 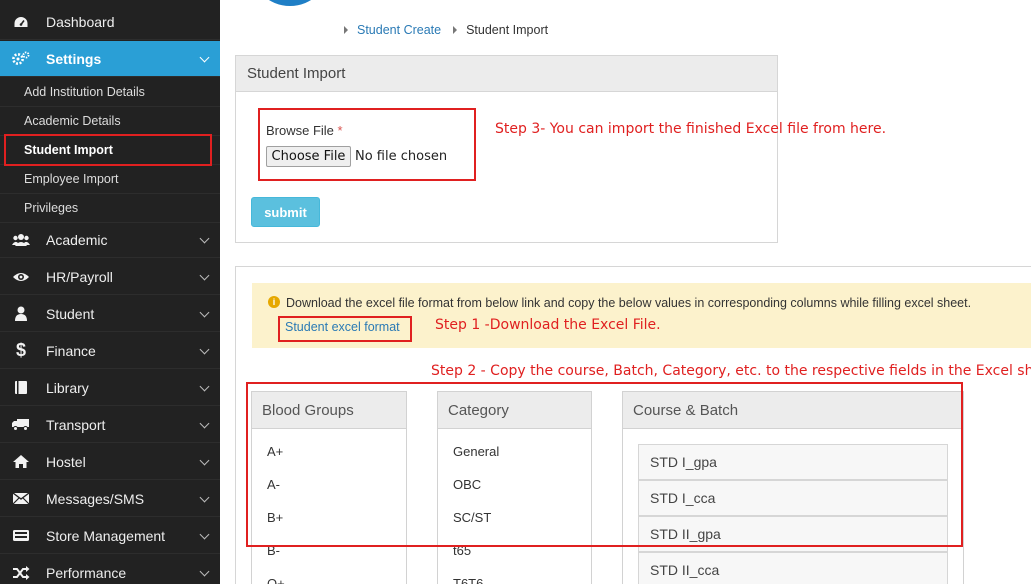 I want to click on user-icon, so click(x=21, y=313).